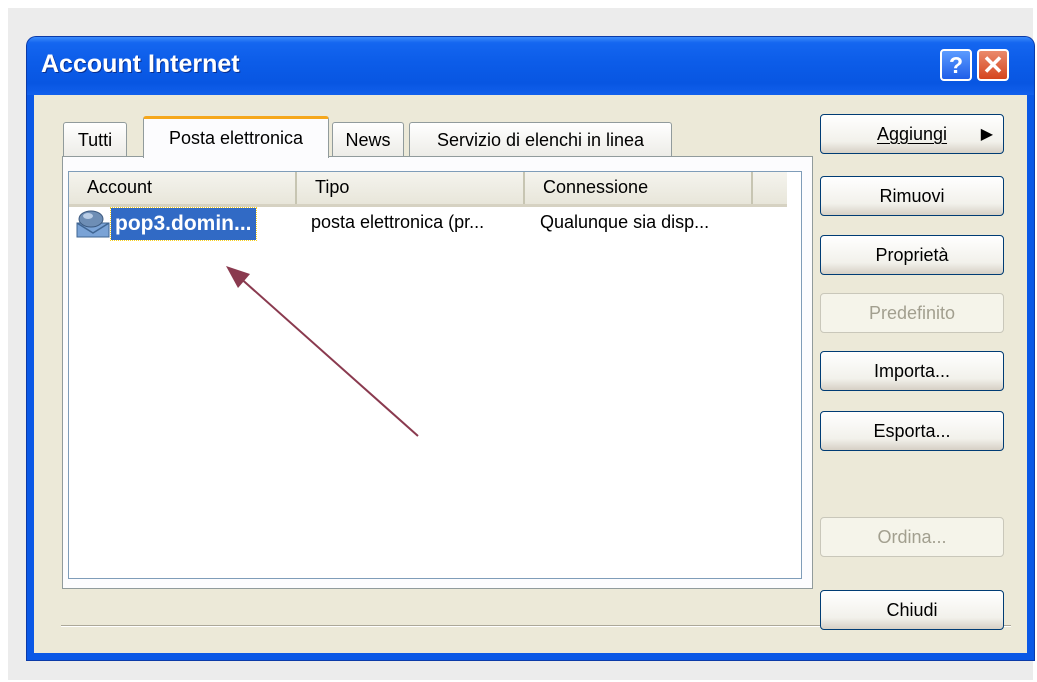 The width and height of the screenshot is (1037, 682). I want to click on tab-posta-elettronica: Posta elettronica, so click(236, 137).